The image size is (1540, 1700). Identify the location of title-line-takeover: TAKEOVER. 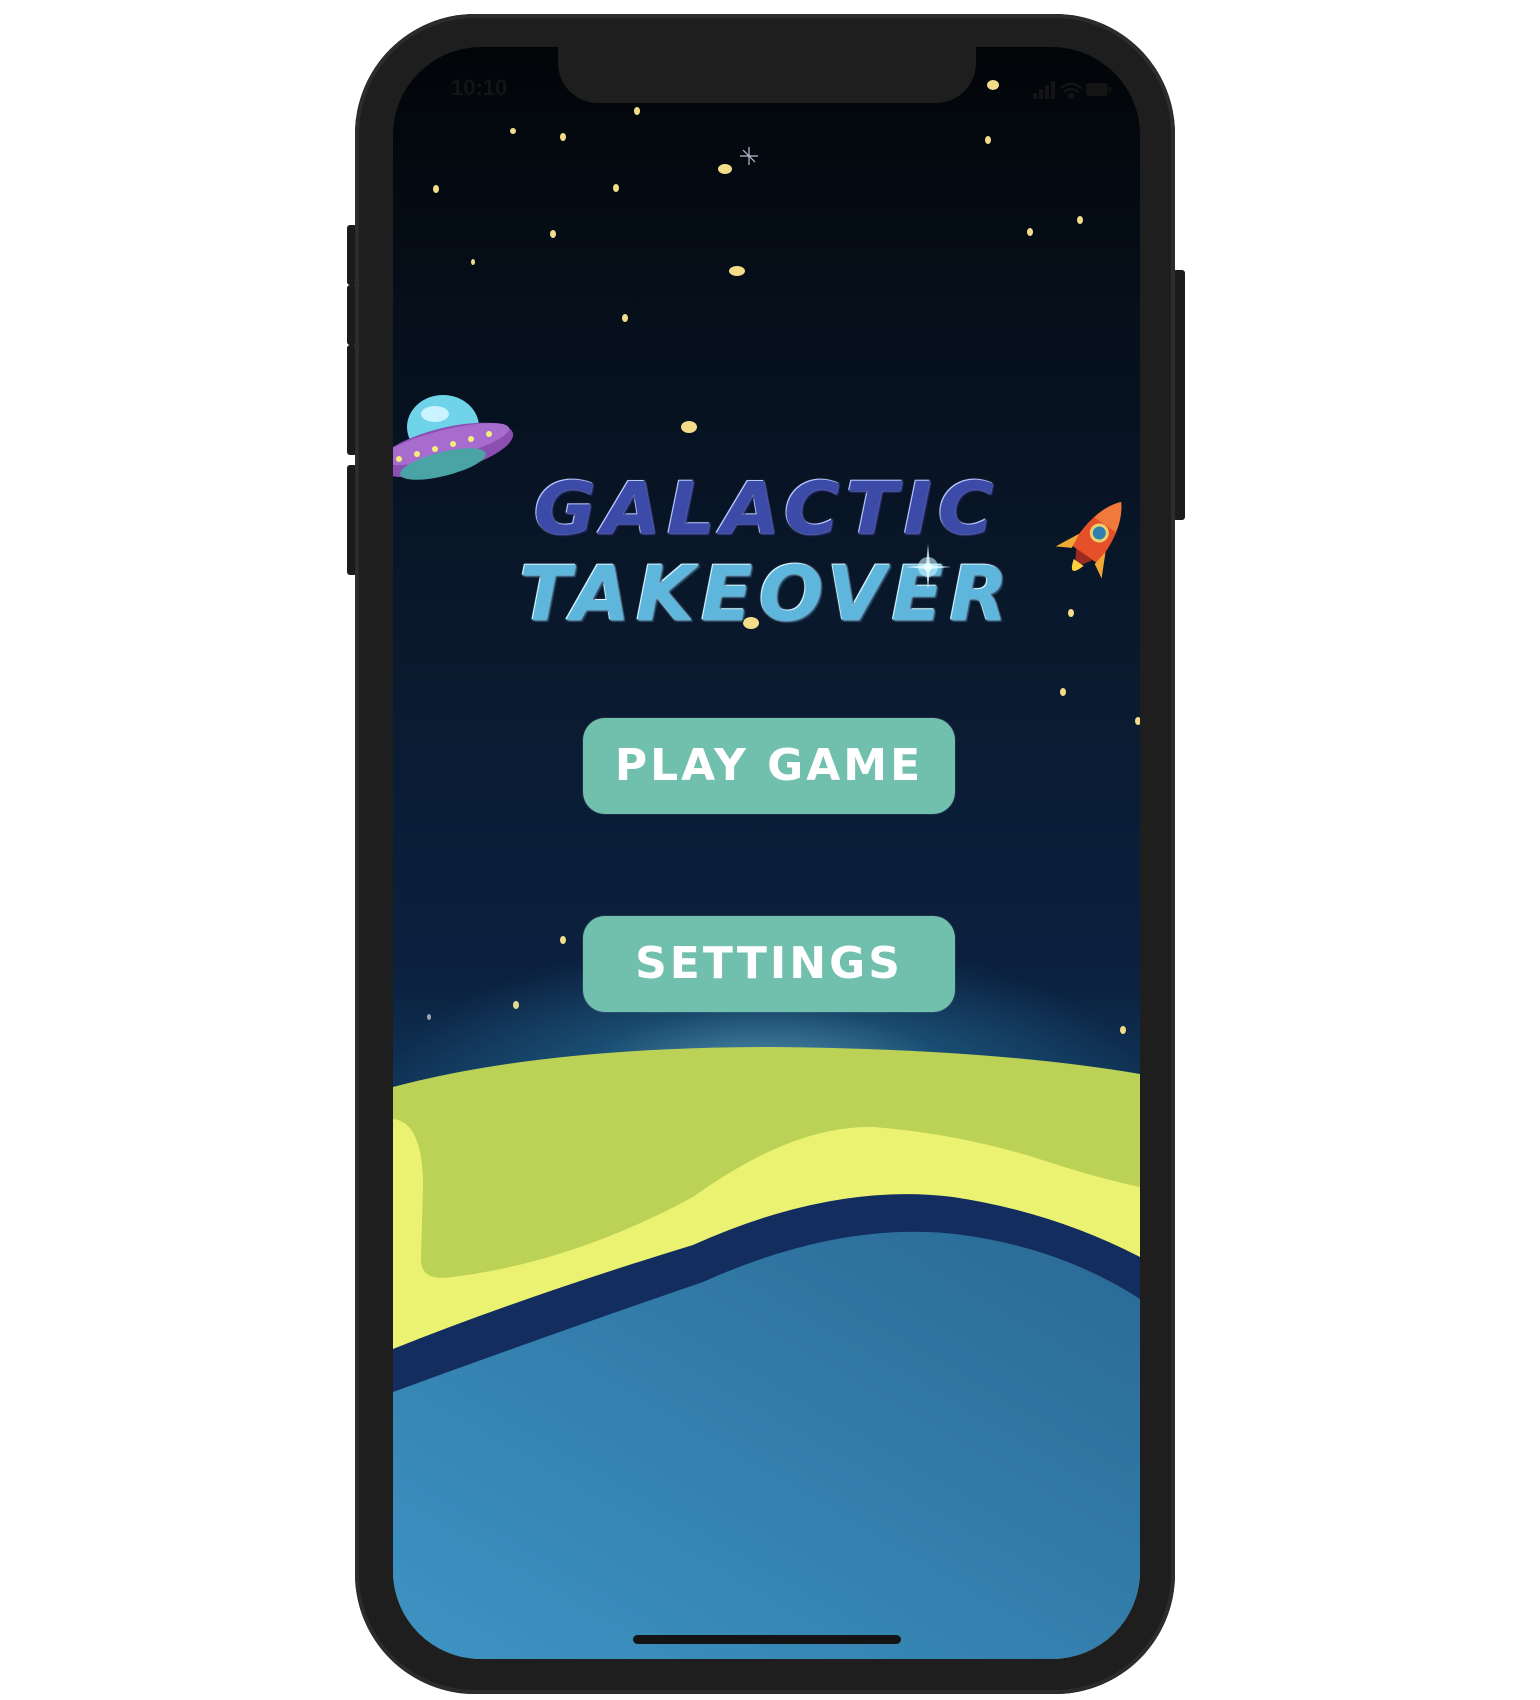
(766, 593).